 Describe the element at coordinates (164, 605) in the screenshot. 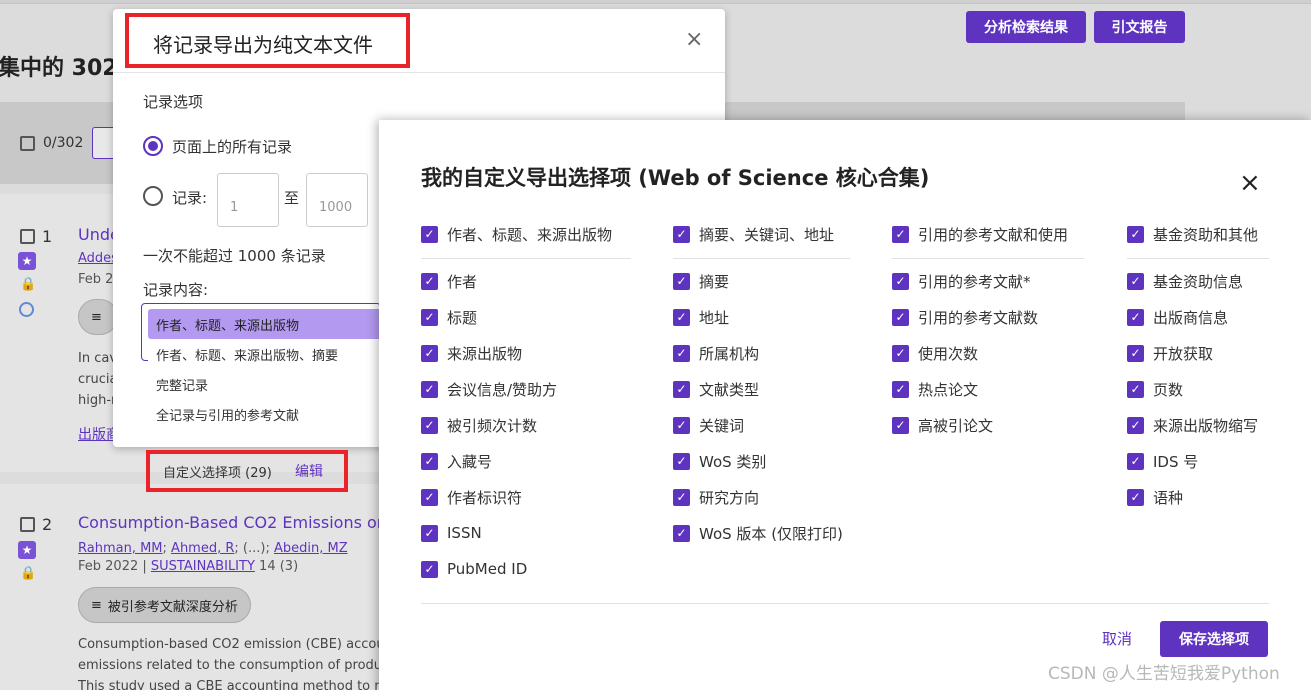

I see `cited-reference-analysis-button: ≡ 被引参考文献深度分析` at that location.